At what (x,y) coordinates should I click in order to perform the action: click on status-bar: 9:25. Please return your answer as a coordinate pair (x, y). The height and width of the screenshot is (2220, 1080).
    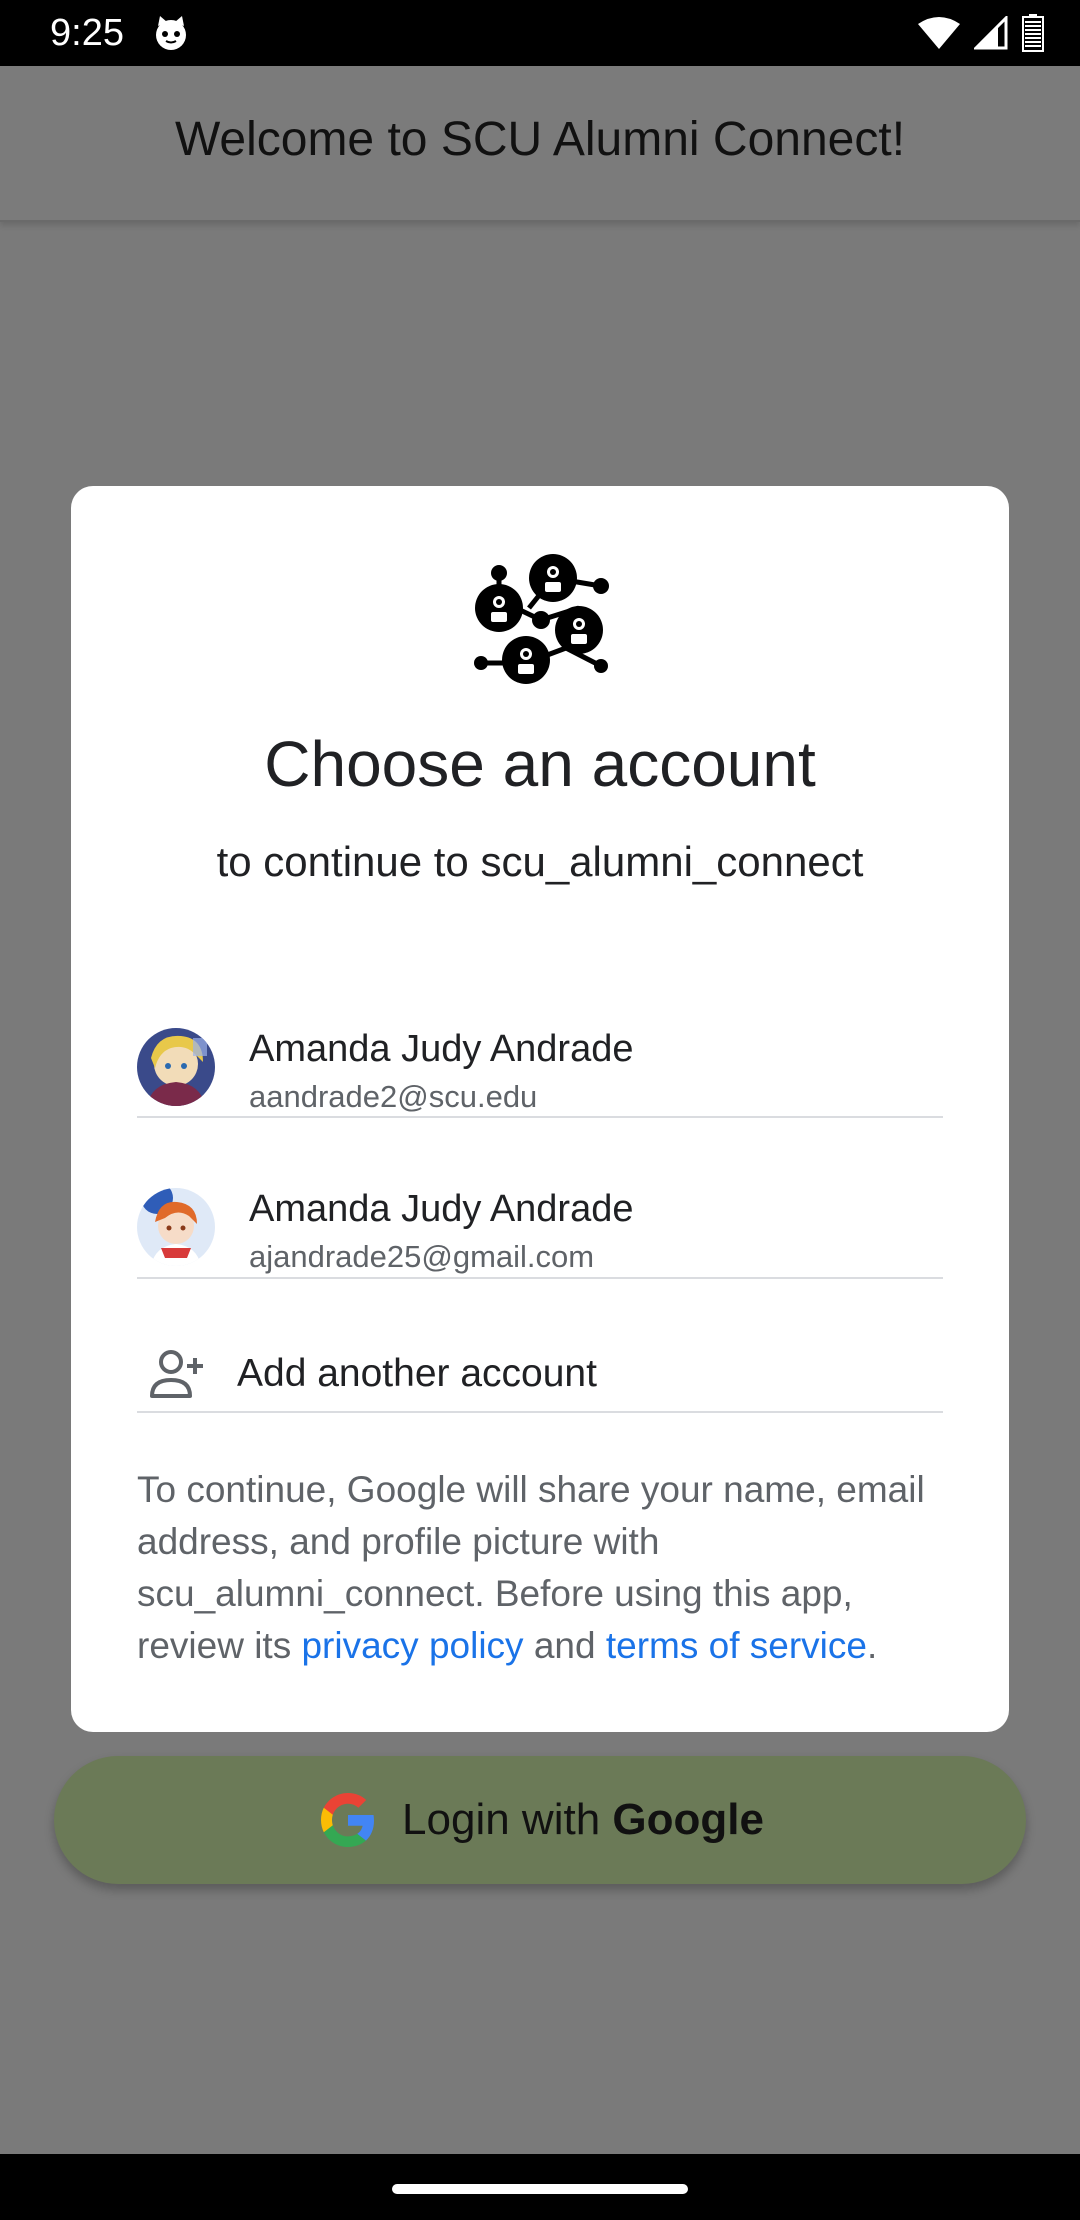
    Looking at the image, I should click on (540, 33).